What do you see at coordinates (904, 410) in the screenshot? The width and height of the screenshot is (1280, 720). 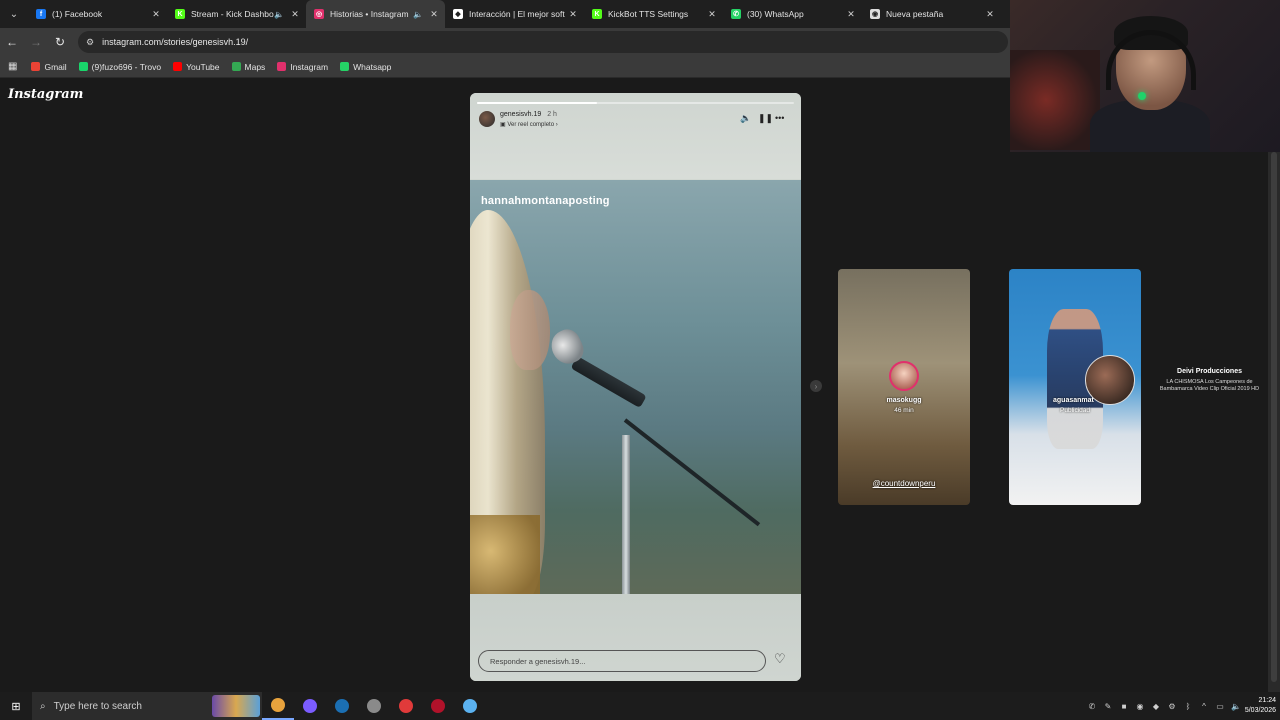 I see `preview-time: 46 min` at bounding box center [904, 410].